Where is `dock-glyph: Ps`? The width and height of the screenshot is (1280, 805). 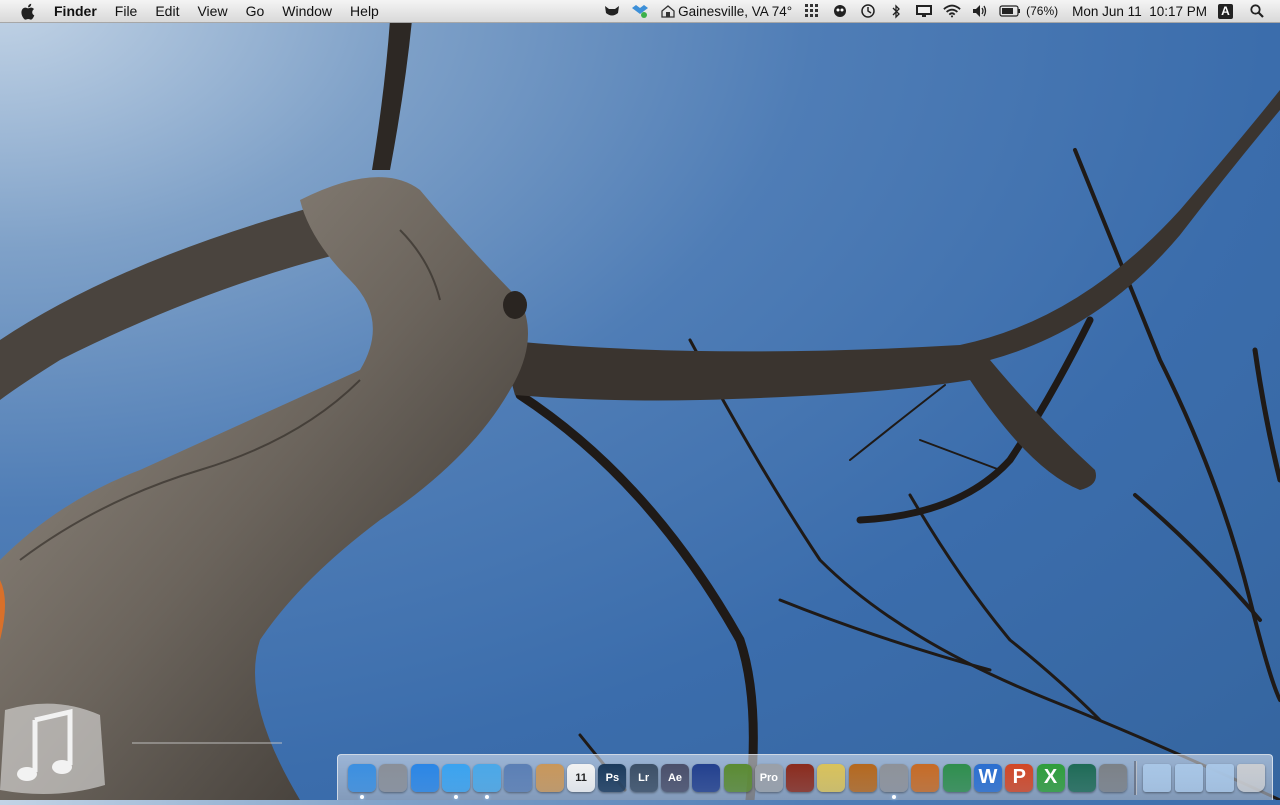 dock-glyph: Ps is located at coordinates (612, 777).